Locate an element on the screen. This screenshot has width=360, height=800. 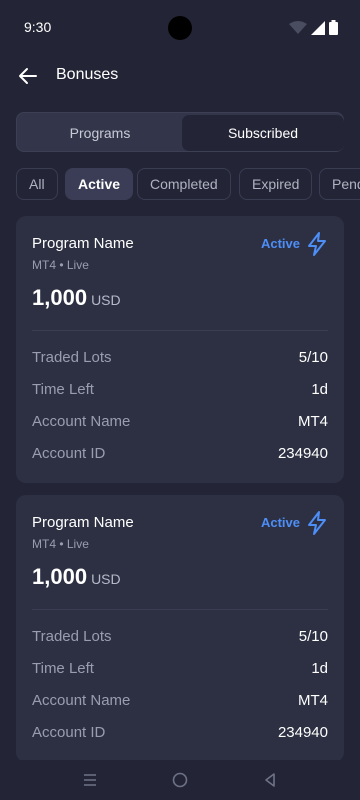
wifi-icon is located at coordinates (298, 27).